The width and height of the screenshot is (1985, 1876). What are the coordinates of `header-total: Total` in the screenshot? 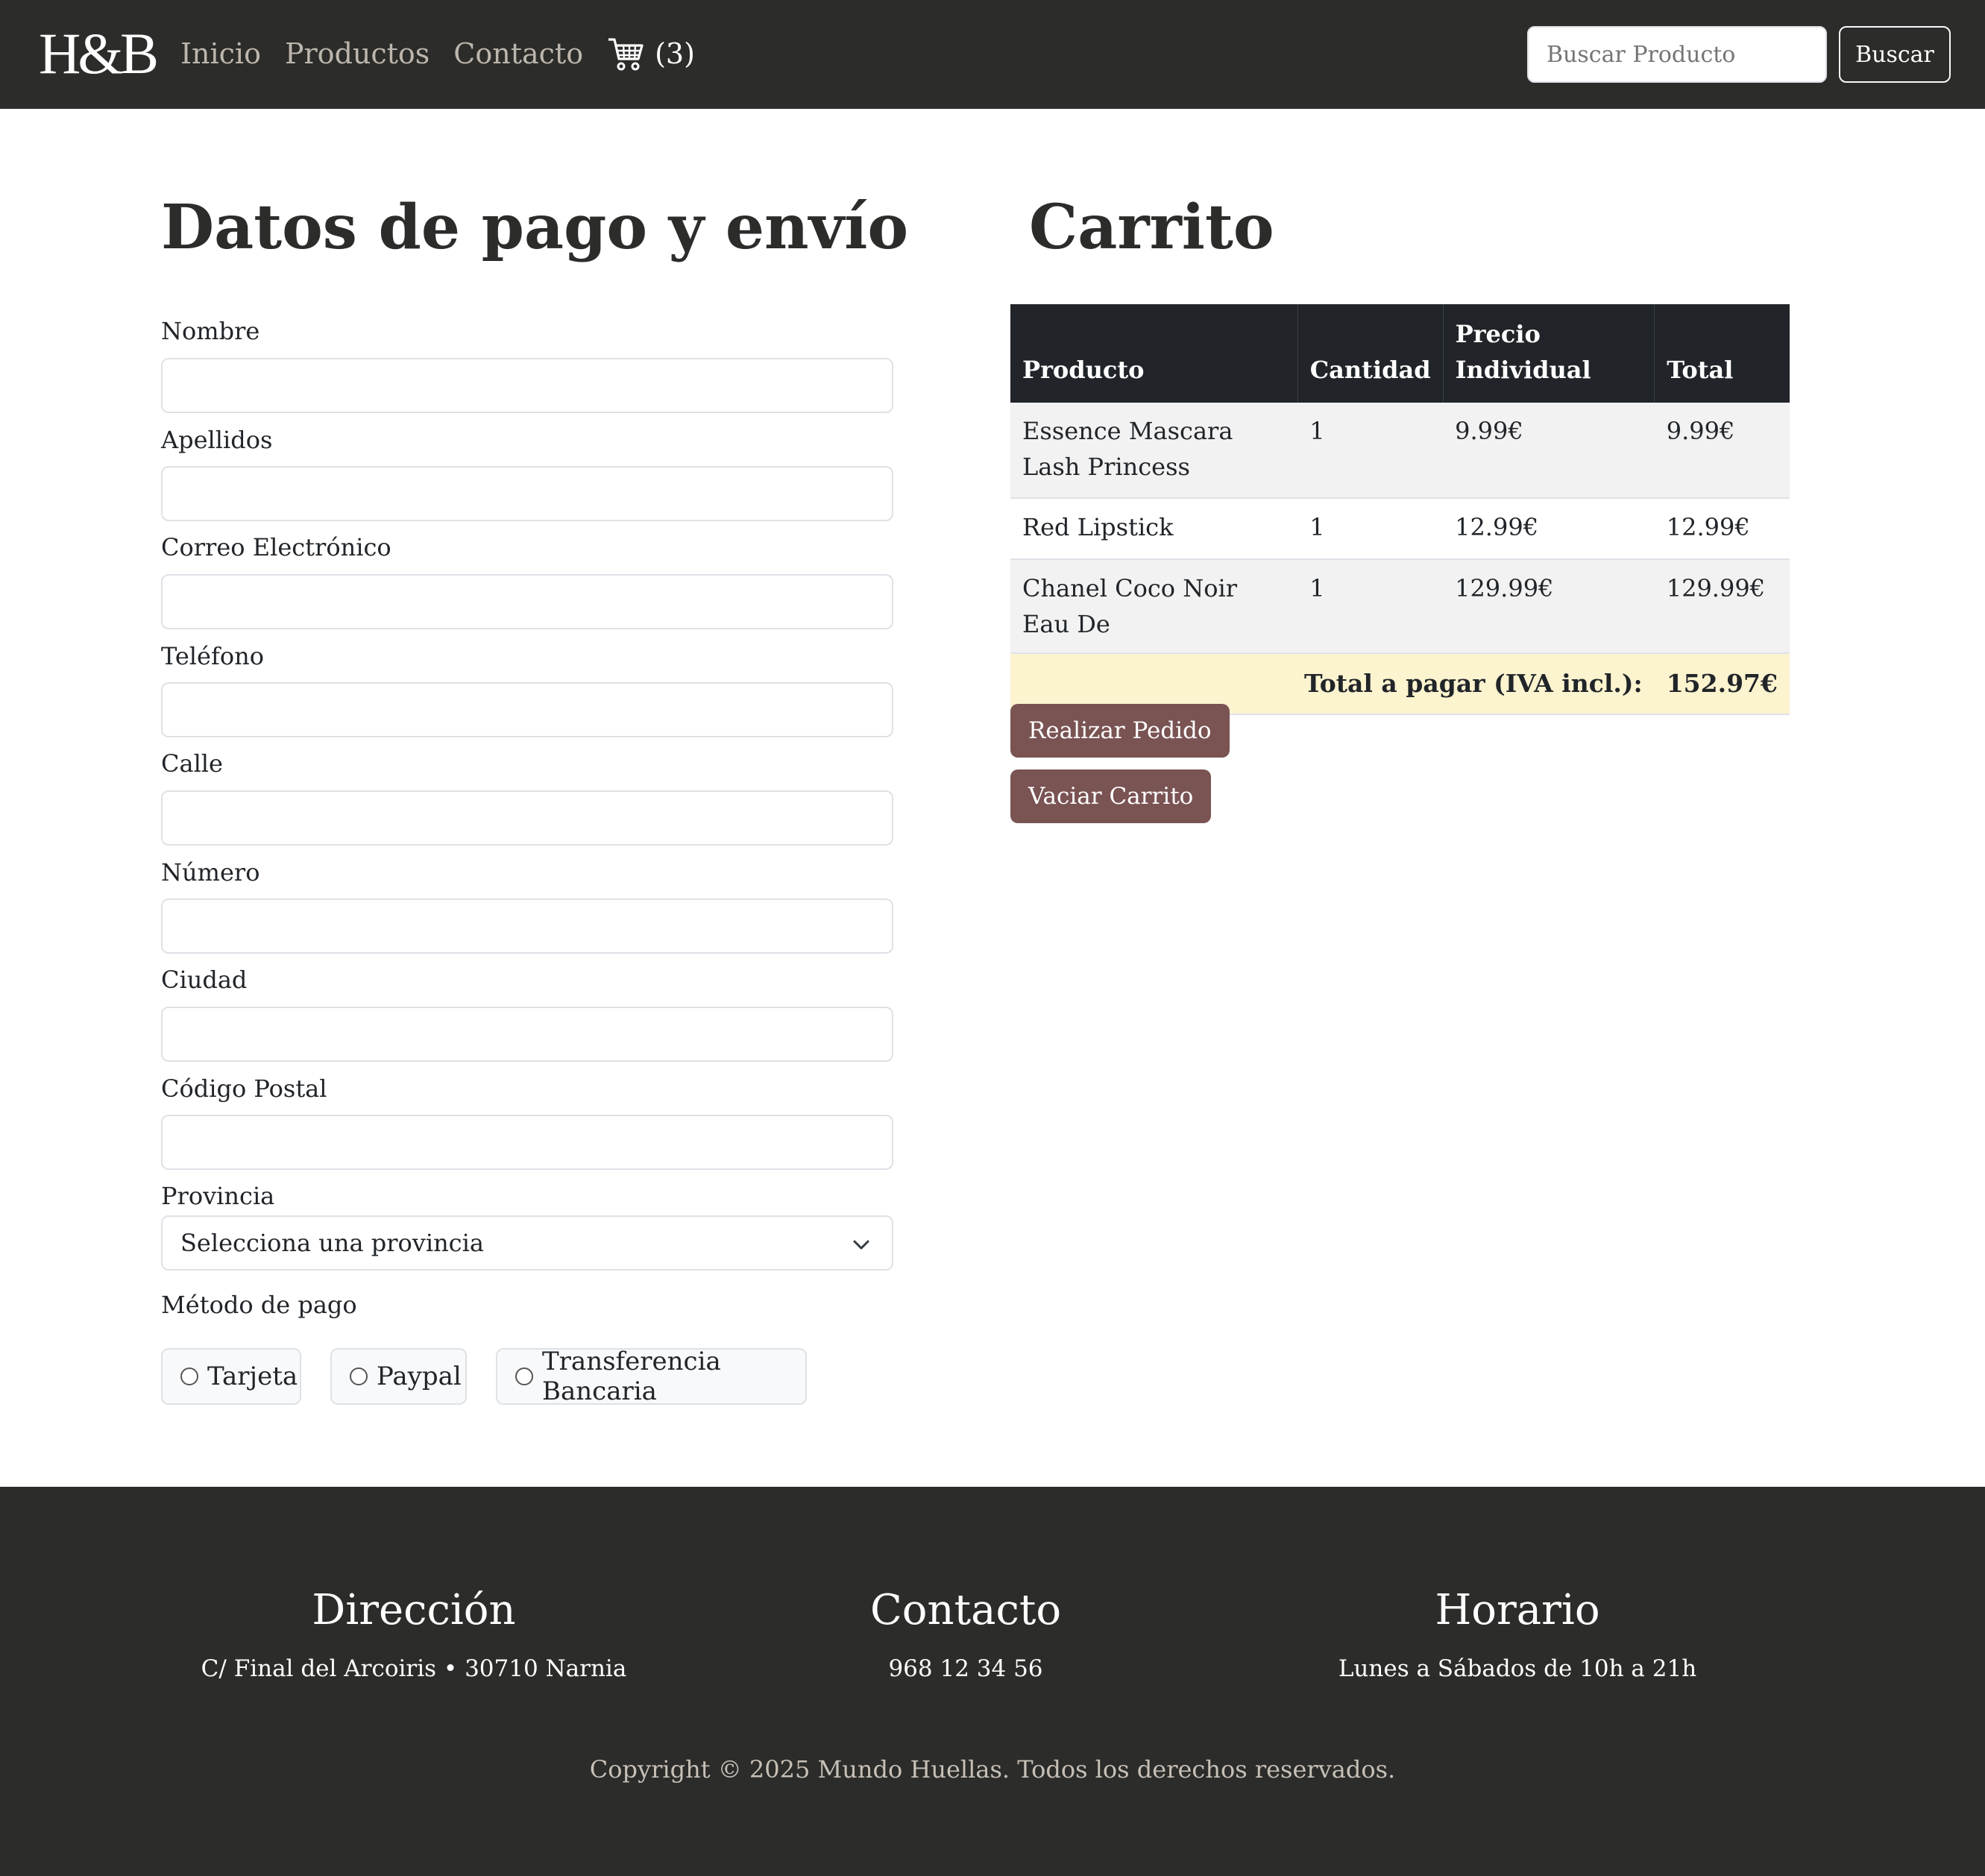 It's located at (1722, 353).